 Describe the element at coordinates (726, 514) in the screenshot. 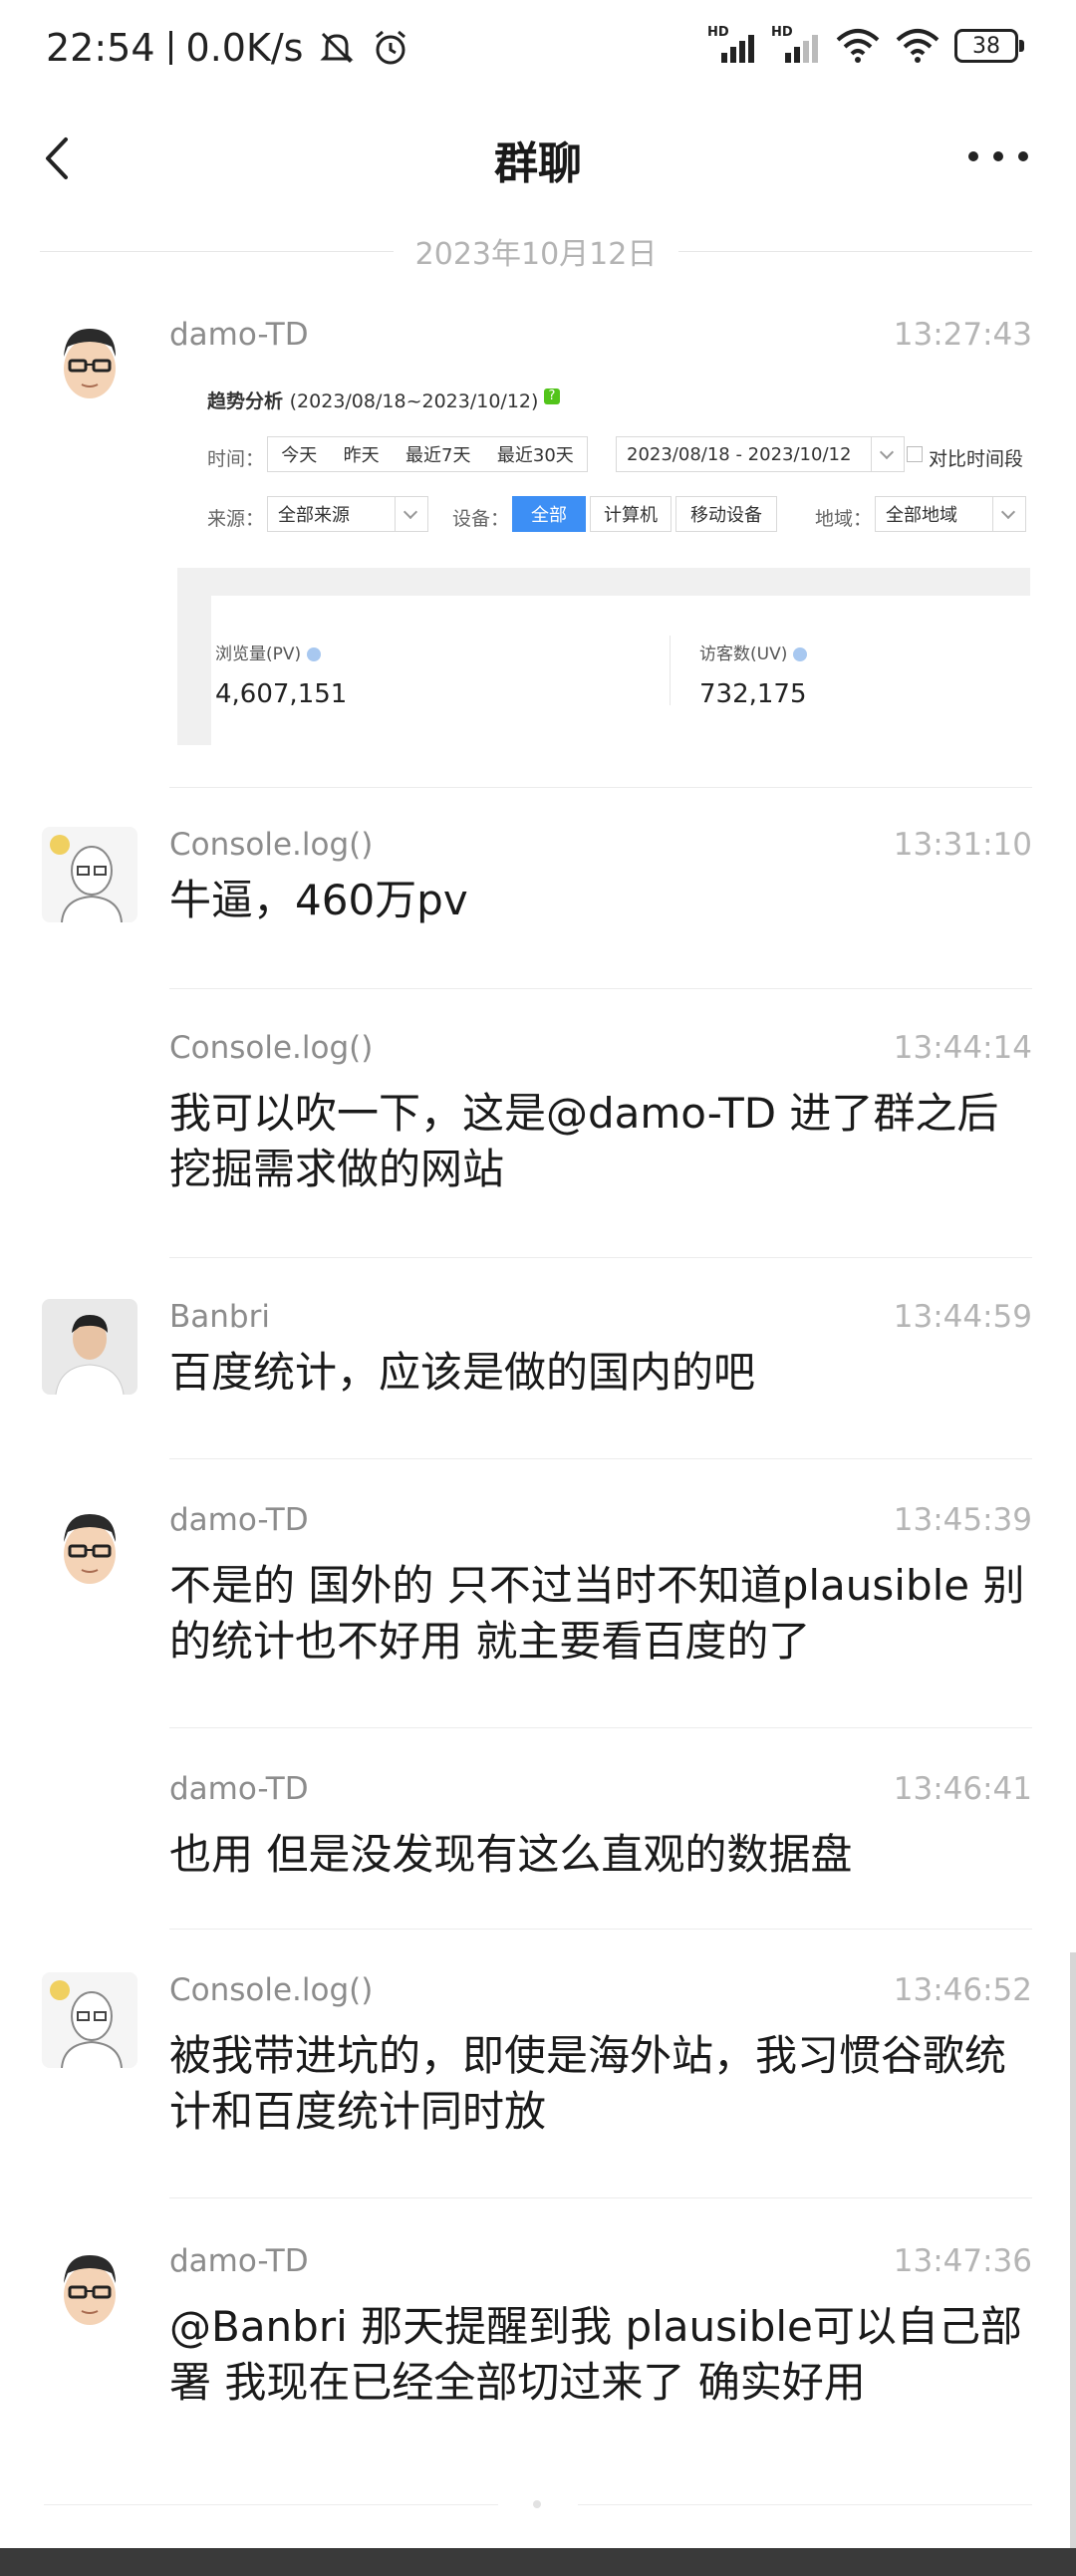

I see `device-tab-mobile: 移动设备` at that location.